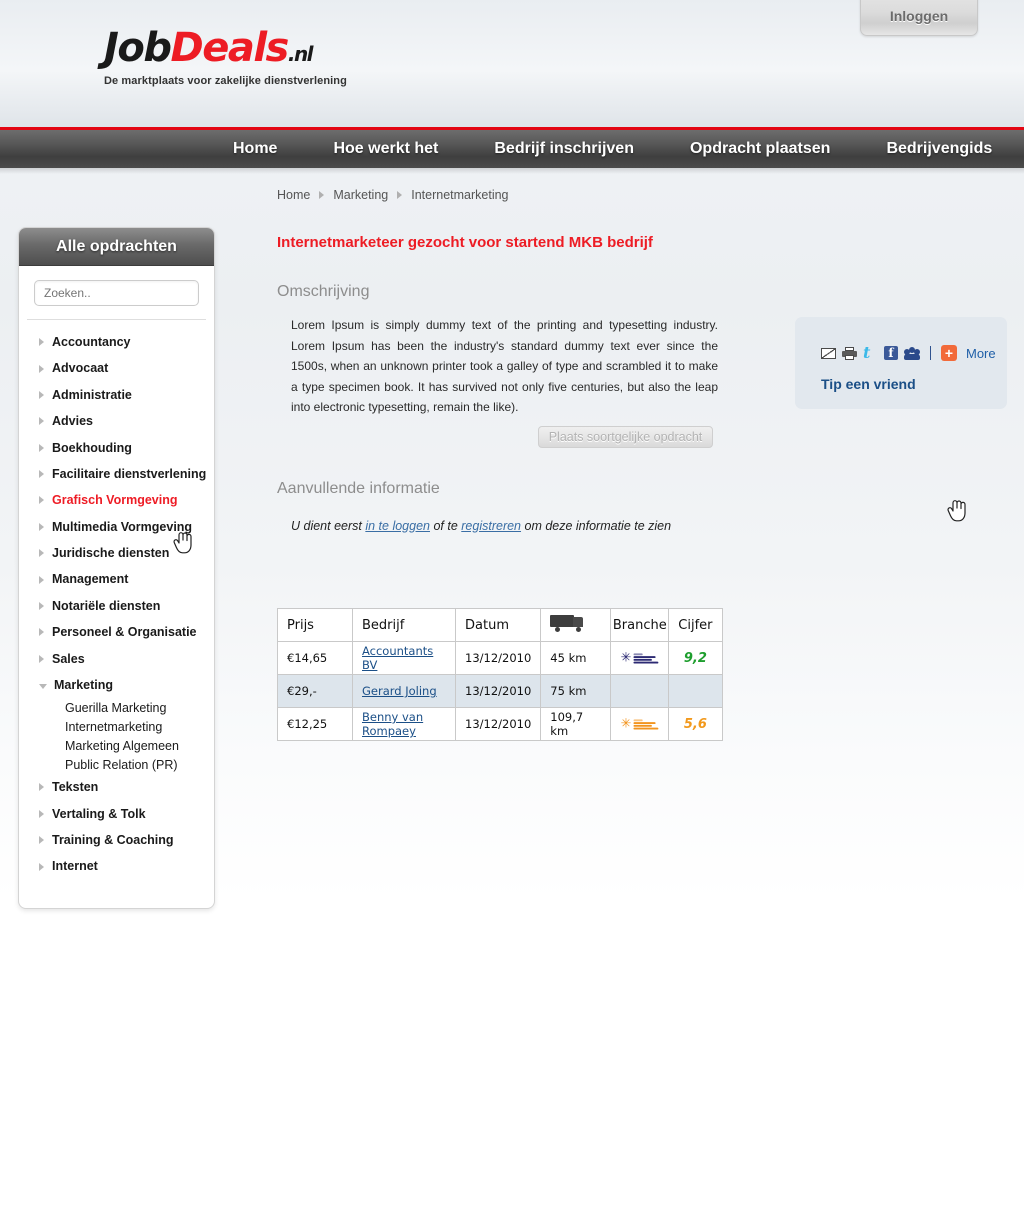 Image resolution: width=1024 pixels, height=1222 pixels. Describe the element at coordinates (360, 195) in the screenshot. I see `breadcrumb-item-marketing: Marketing` at that location.